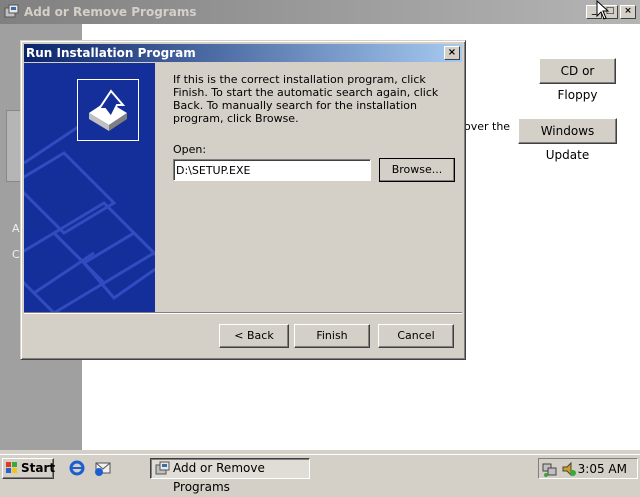 Image resolution: width=640 pixels, height=497 pixels. What do you see at coordinates (243, 313) in the screenshot?
I see `dialog-separator` at bounding box center [243, 313].